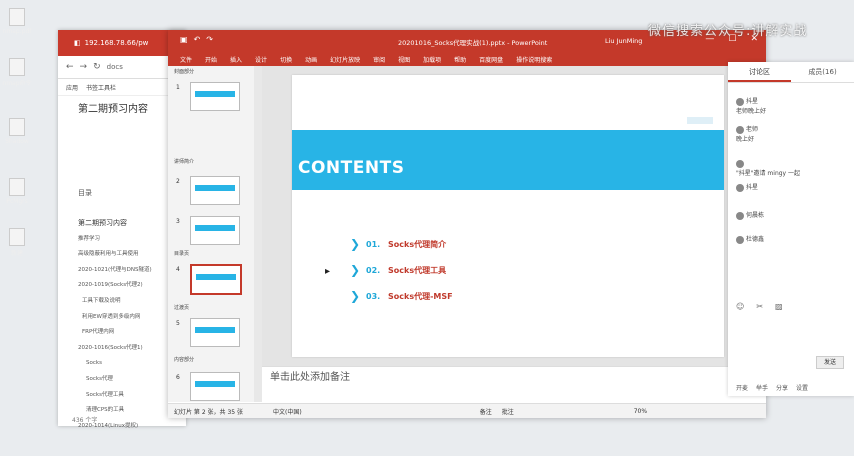  I want to click on browser-tab: 192.168.78.66/pw, so click(117, 43).